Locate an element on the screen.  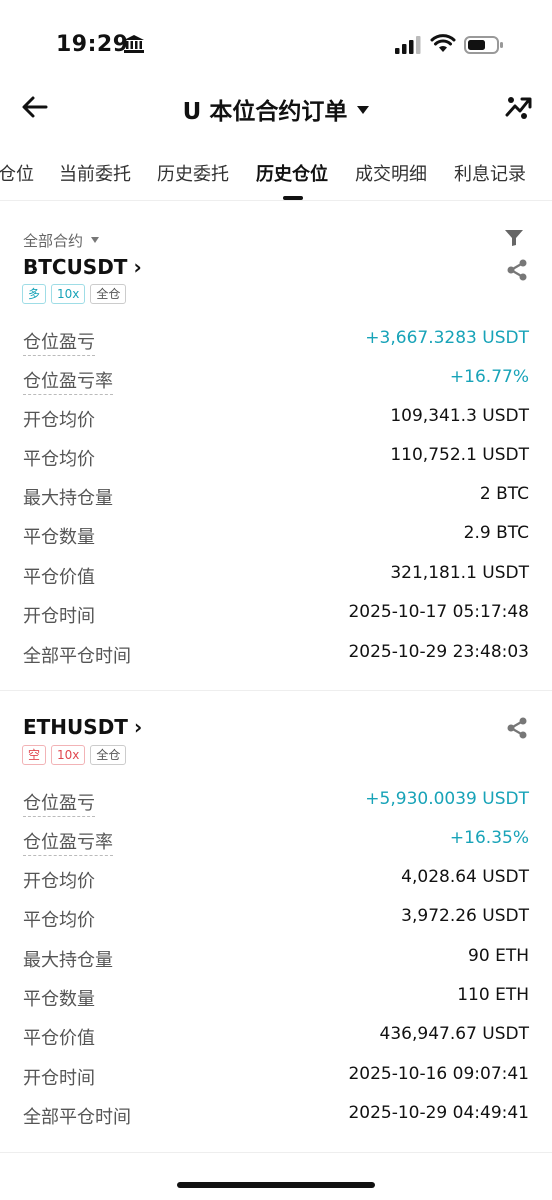
detail-value: 2025-10-17 05:17:48 is located at coordinates (438, 612).